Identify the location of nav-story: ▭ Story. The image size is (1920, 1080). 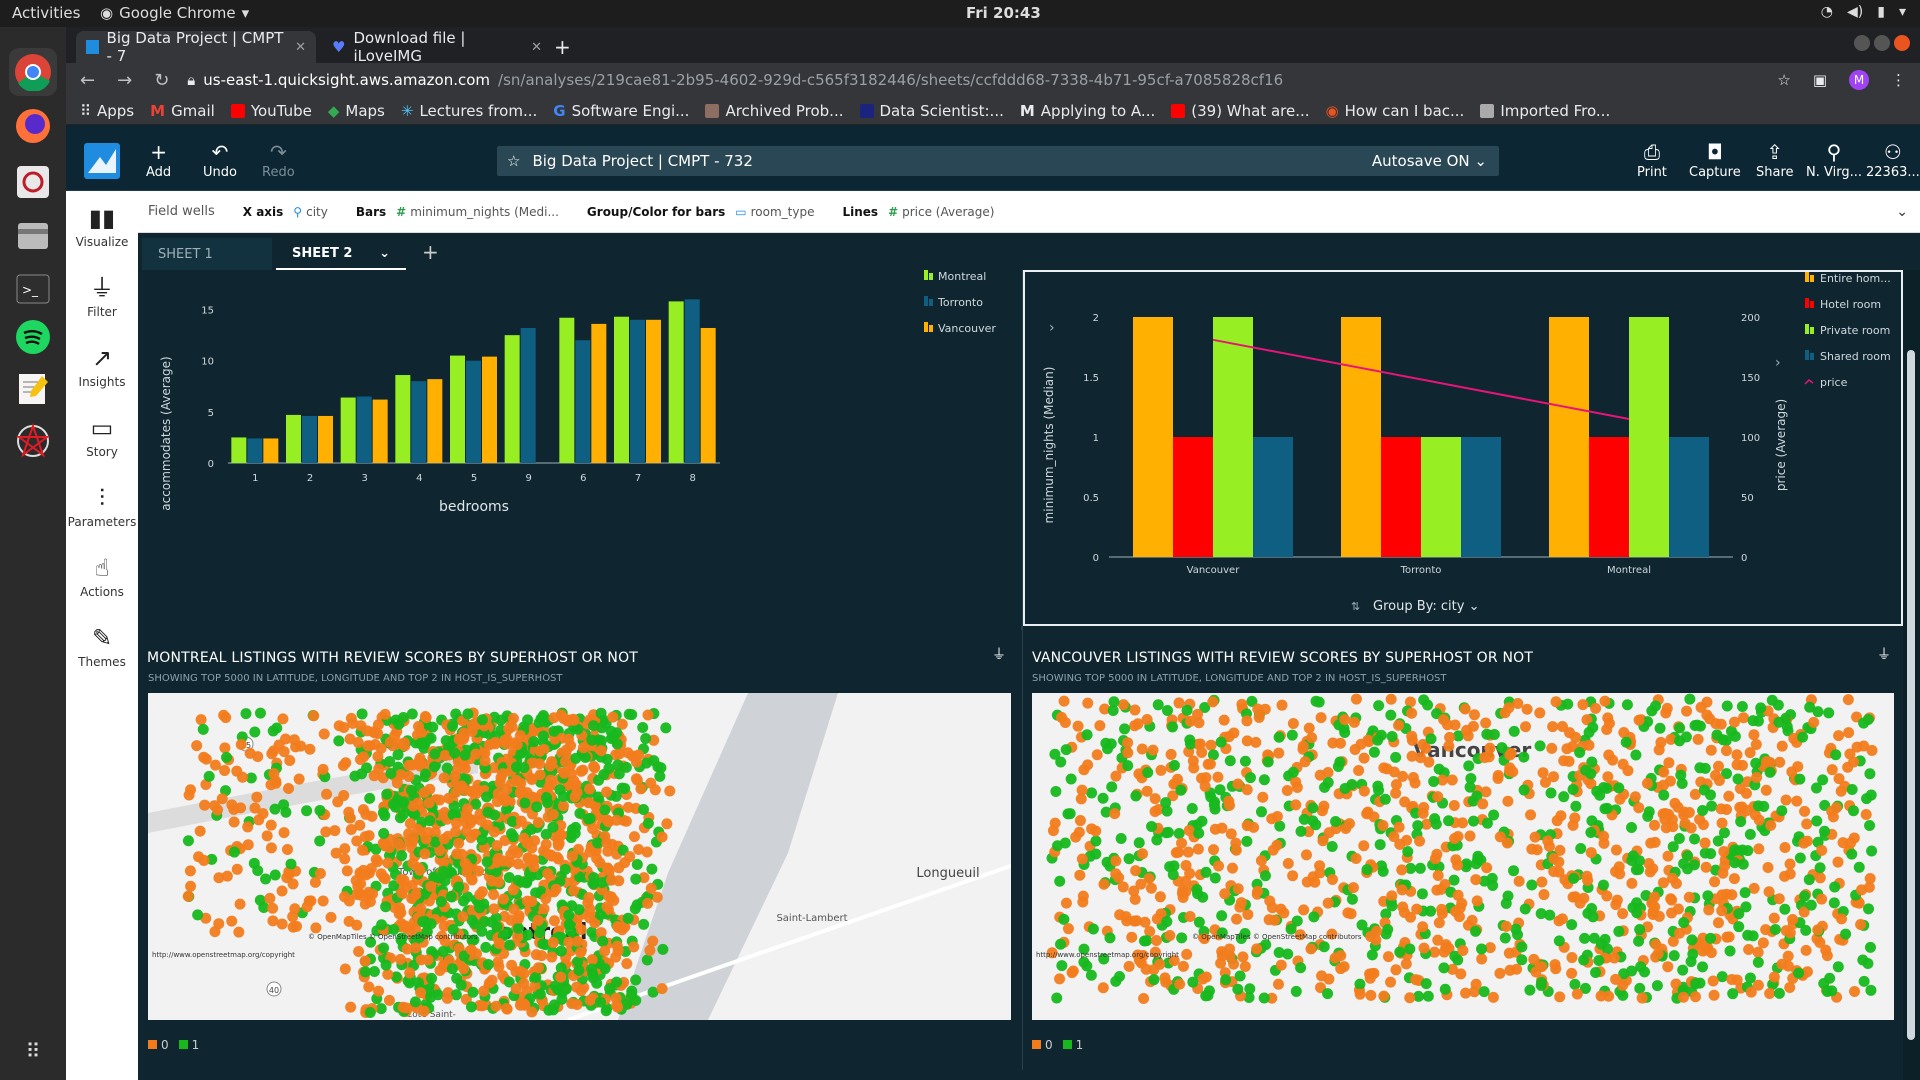
(102, 437).